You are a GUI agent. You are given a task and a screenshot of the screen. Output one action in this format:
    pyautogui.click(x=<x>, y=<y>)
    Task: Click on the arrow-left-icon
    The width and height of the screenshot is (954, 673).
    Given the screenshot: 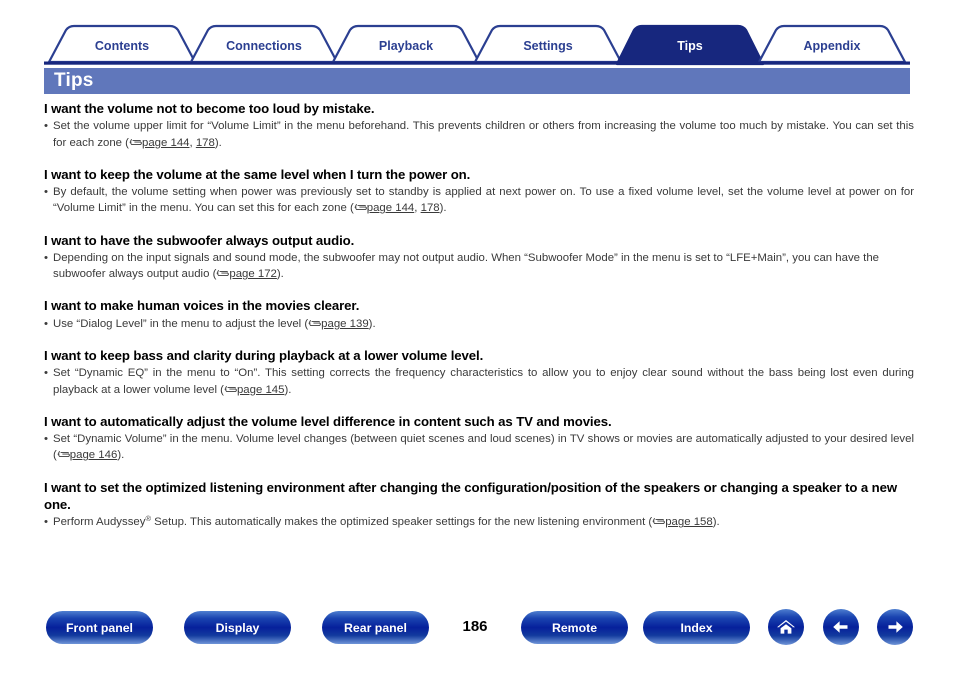 What is the action you would take?
    pyautogui.click(x=840, y=627)
    